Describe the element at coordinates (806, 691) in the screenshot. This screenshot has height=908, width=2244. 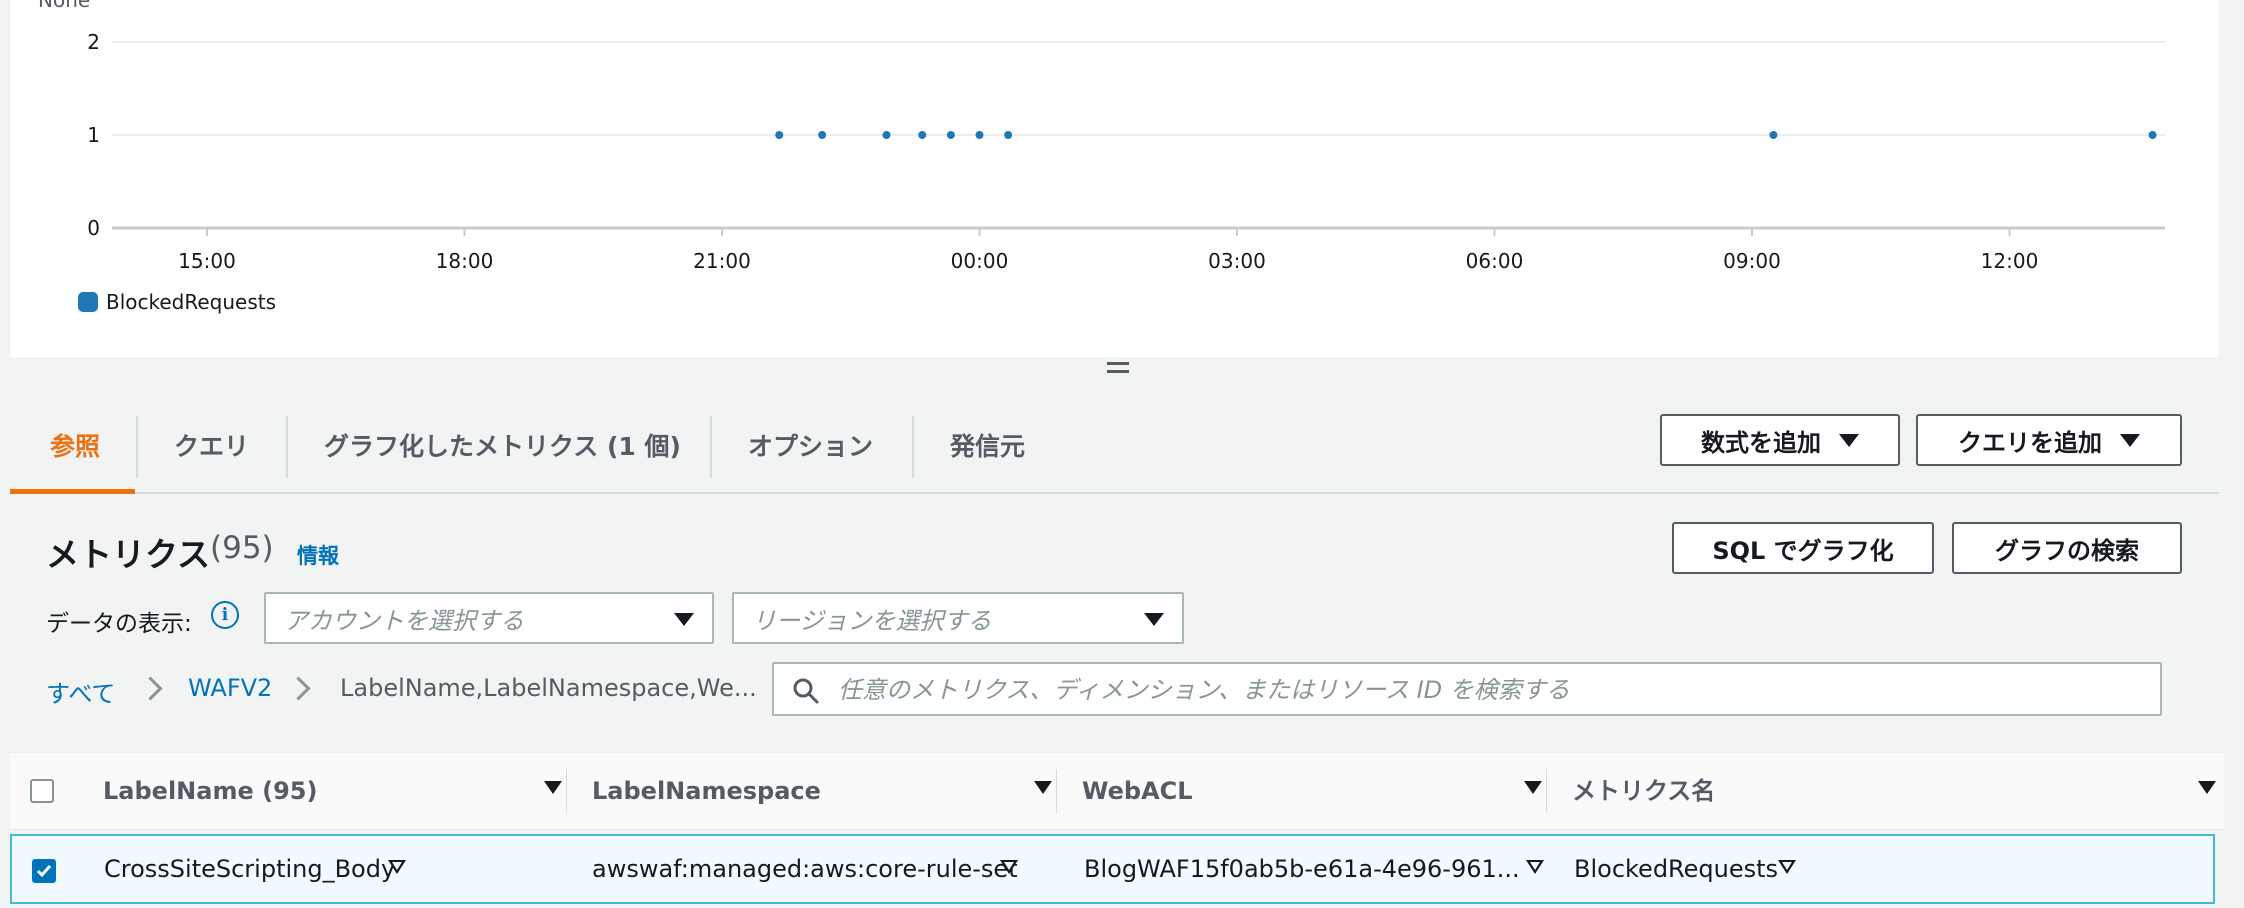
I see `search-icon` at that location.